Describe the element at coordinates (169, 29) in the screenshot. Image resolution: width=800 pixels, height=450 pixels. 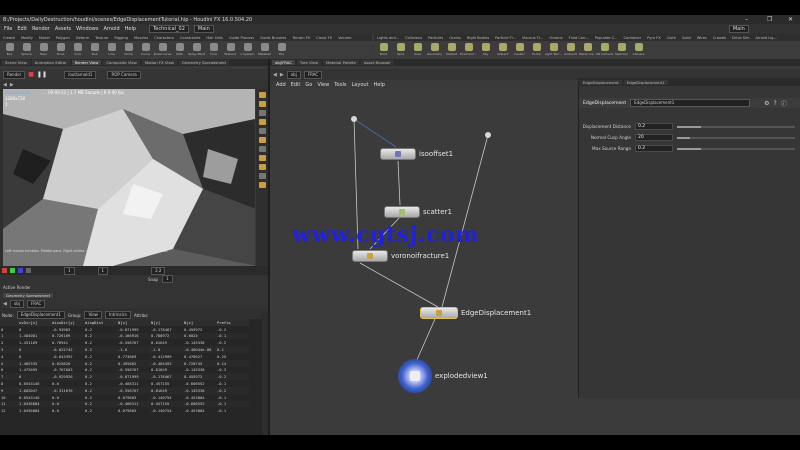
I see `desktop-selector: Technical_02` at that location.